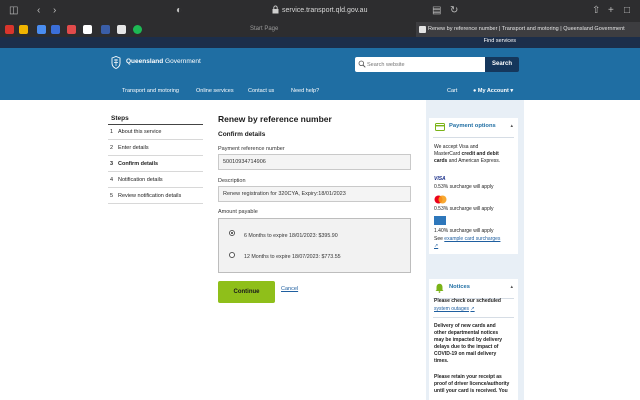 The height and width of the screenshot is (400, 640). I want to click on favorite-blank-icon, so click(121, 29).